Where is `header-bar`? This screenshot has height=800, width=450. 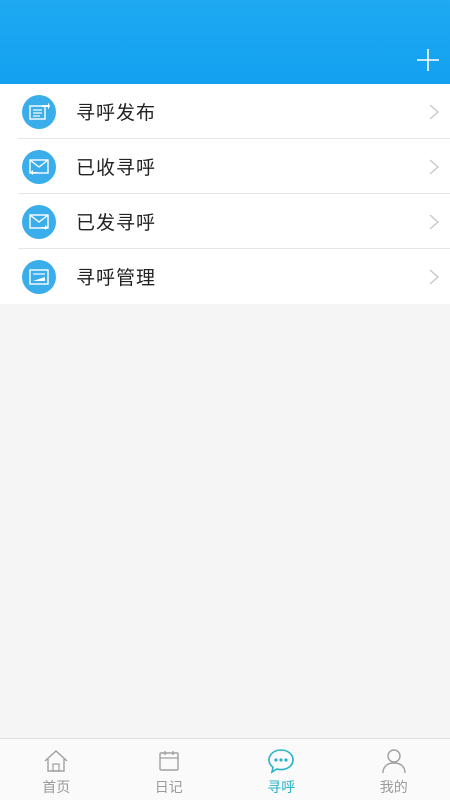 header-bar is located at coordinates (225, 44).